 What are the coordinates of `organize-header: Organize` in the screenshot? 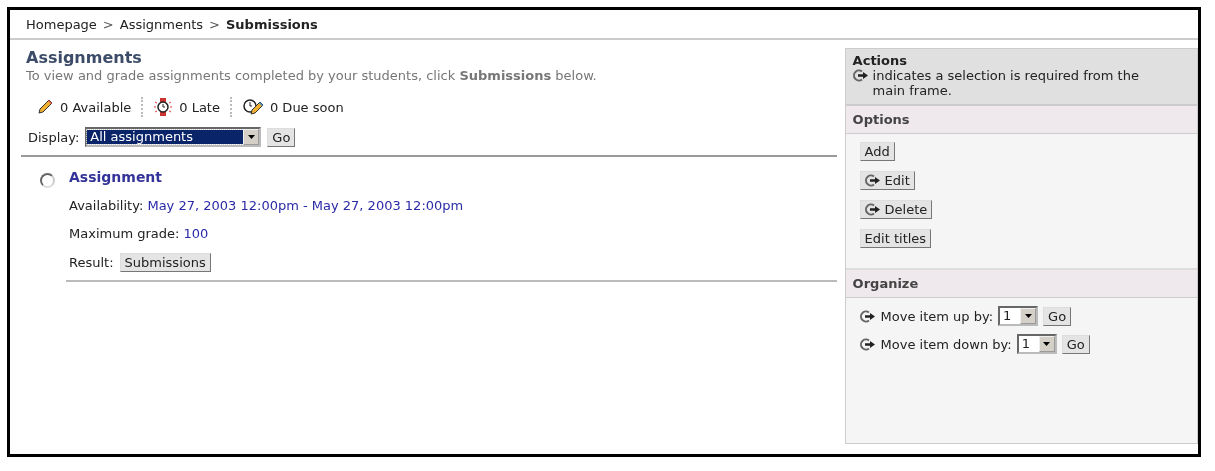 It's located at (1021, 284).